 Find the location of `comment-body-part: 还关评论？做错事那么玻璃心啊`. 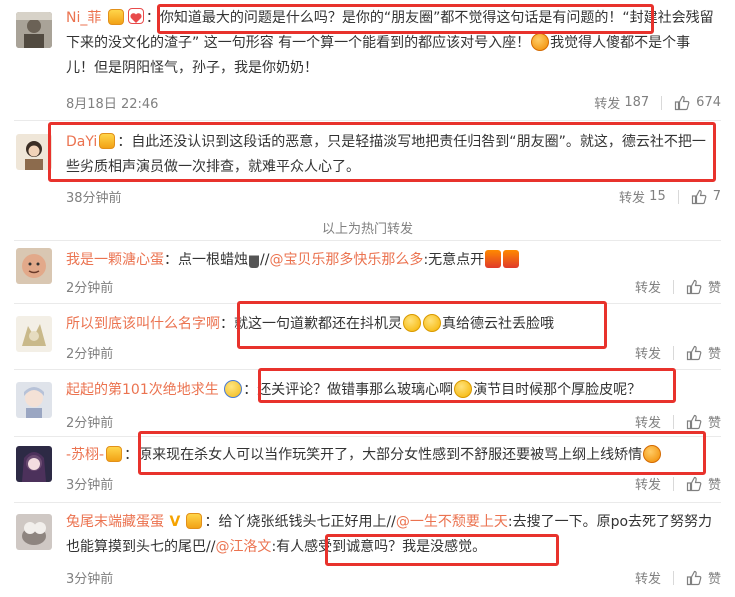

comment-body-part: 还关评论？做错事那么玻璃心啊 is located at coordinates (355, 390).